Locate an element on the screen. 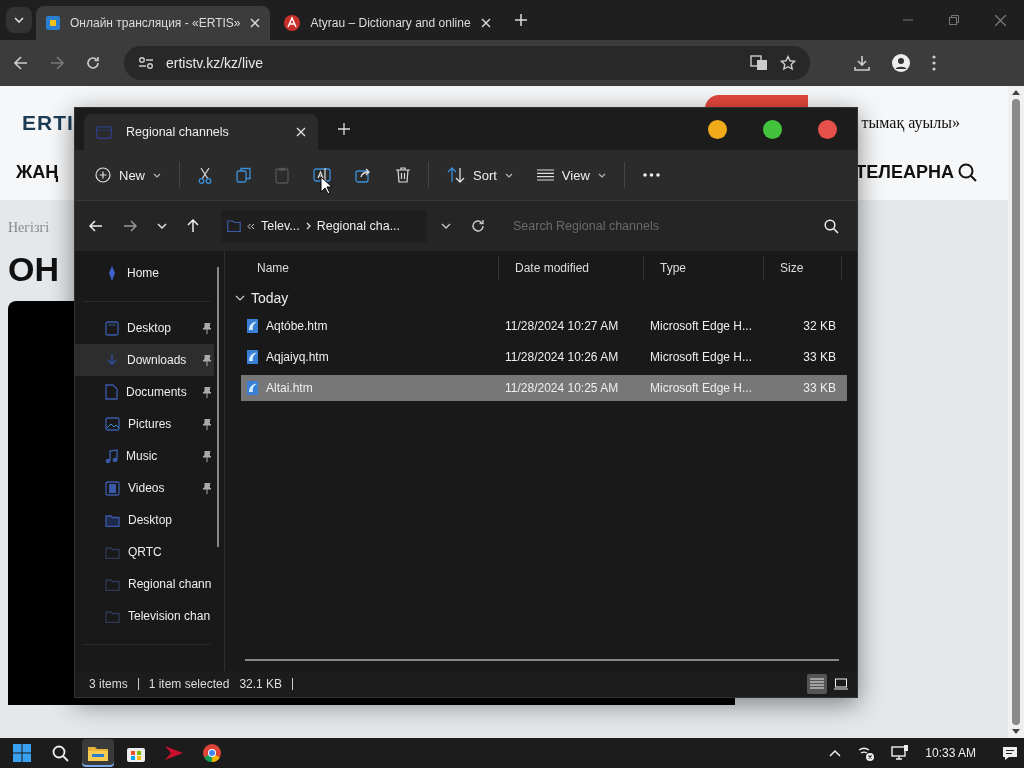 Image resolution: width=1024 pixels, height=768 pixels. notification-icon is located at coordinates (1010, 753).